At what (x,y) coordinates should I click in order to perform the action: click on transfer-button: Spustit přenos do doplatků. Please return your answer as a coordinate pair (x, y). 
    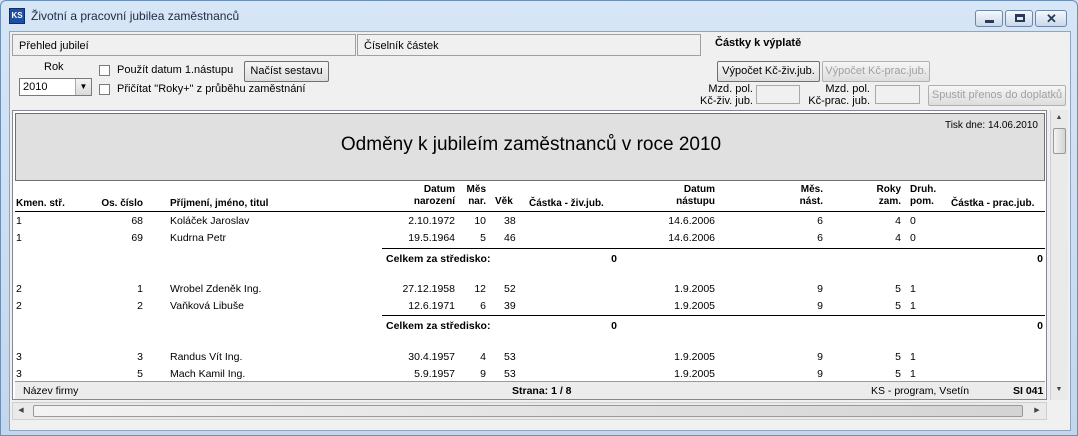
    Looking at the image, I should click on (997, 95).